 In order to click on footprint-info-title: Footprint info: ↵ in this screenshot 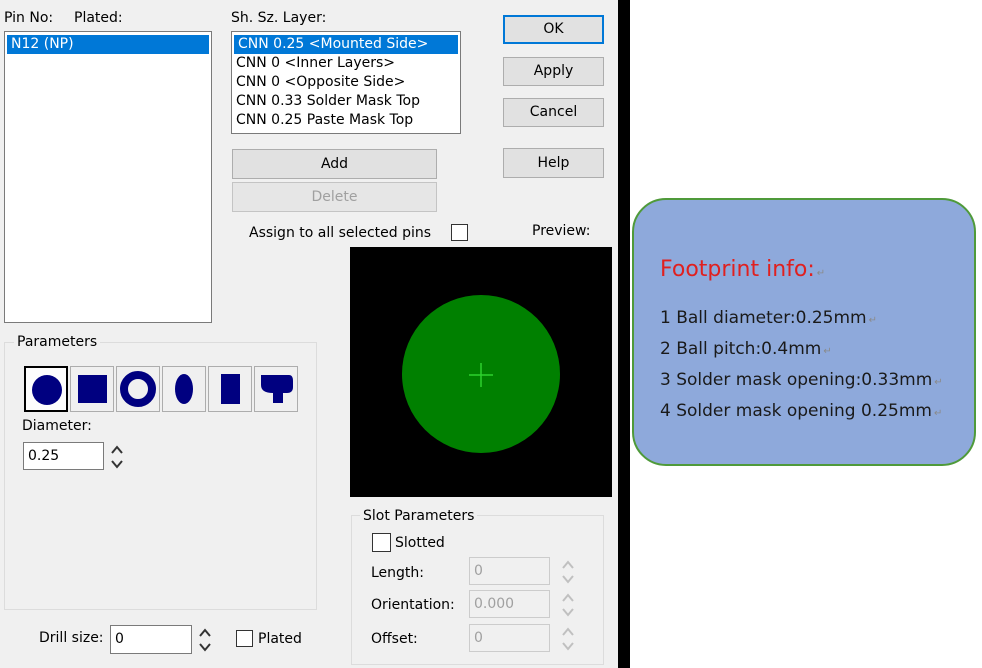, I will do `click(743, 269)`.